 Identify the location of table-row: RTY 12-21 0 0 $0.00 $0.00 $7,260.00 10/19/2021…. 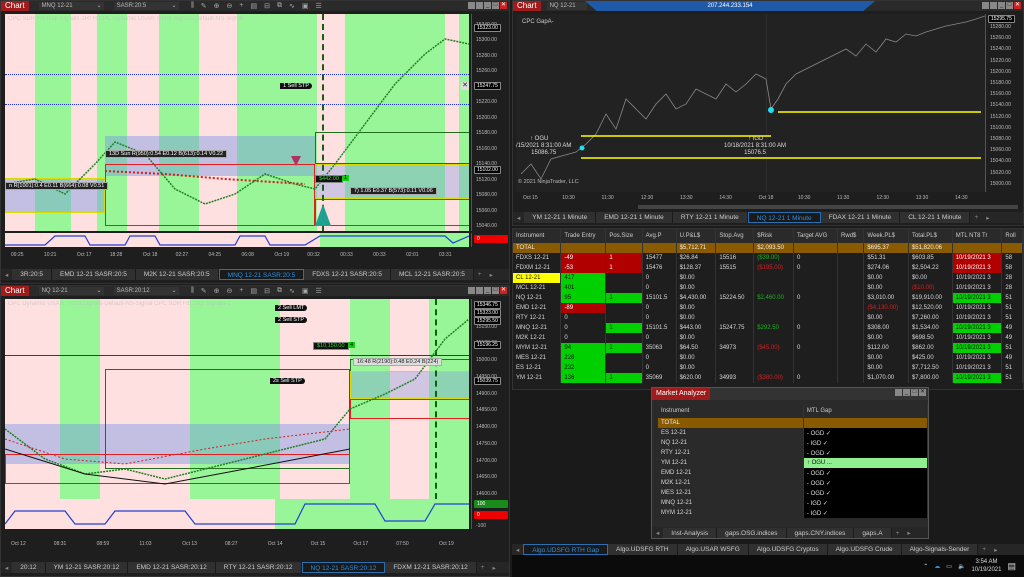
(768, 318).